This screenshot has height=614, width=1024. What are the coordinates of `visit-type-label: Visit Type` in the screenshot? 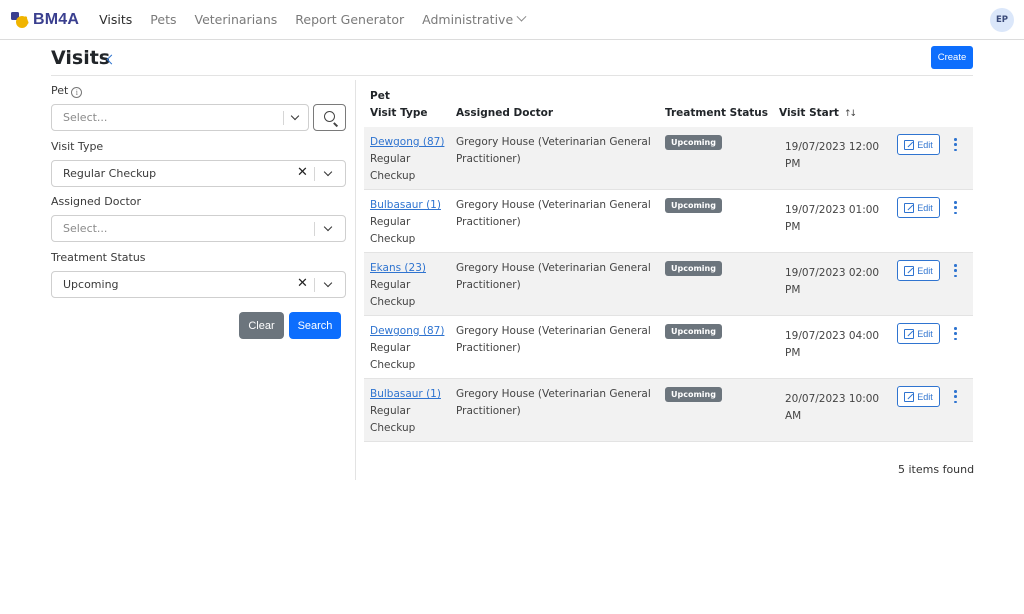 It's located at (77, 146).